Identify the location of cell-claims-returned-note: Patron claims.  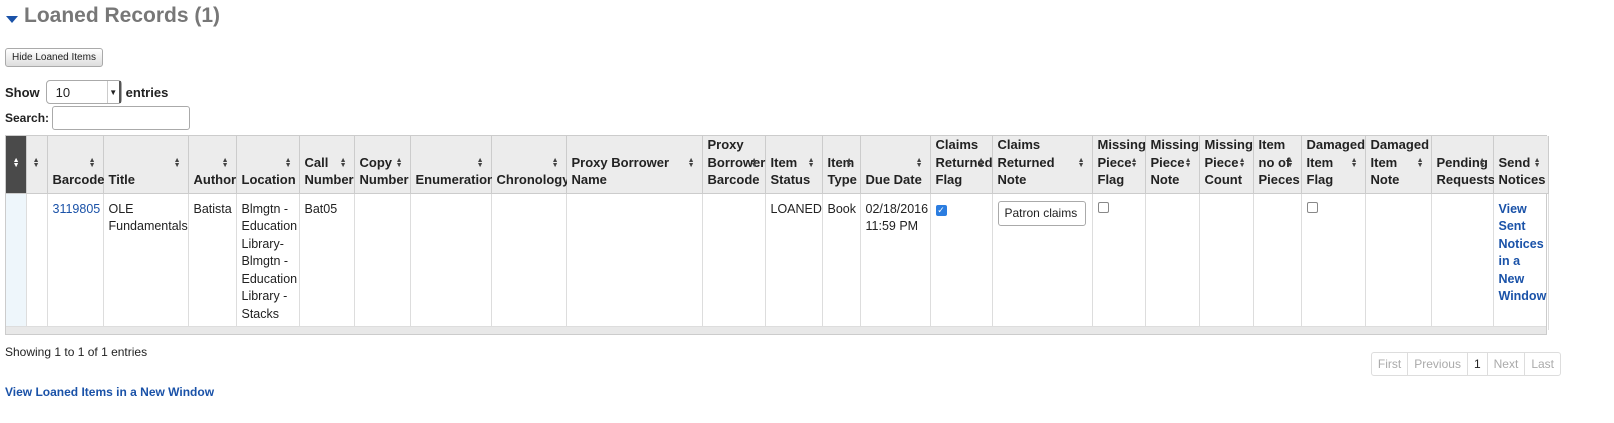
(1042, 261).